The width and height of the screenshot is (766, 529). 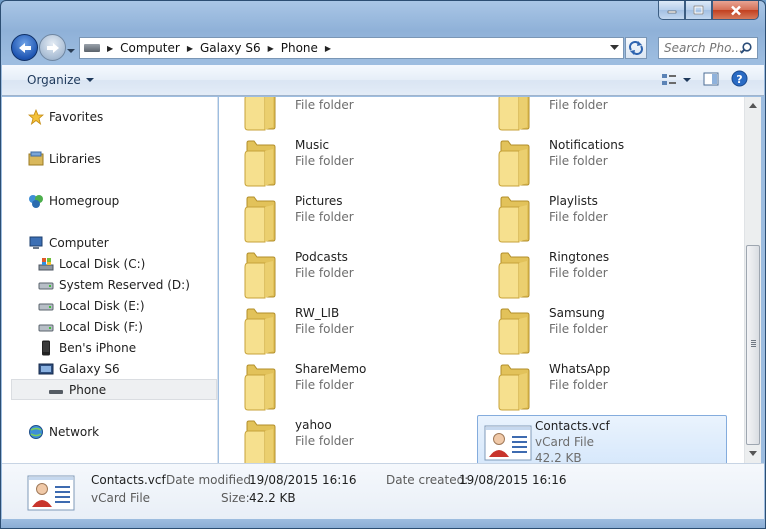 What do you see at coordinates (46, 369) in the screenshot?
I see `device-icon` at bounding box center [46, 369].